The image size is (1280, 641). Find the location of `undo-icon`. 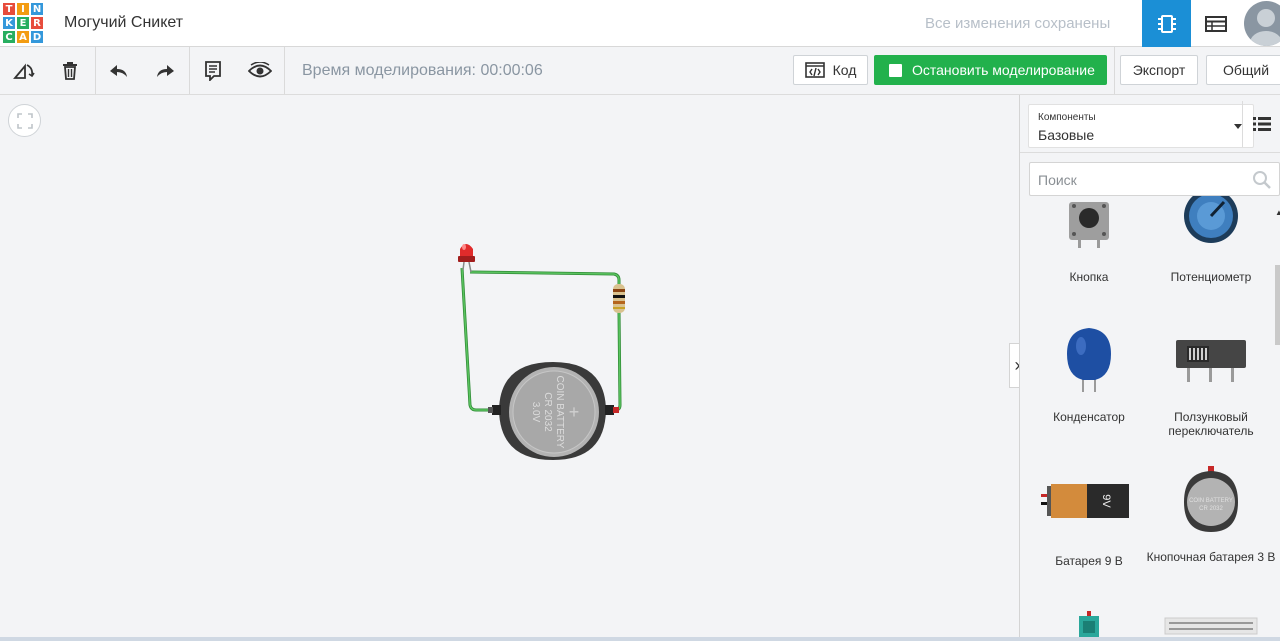

undo-icon is located at coordinates (118, 70).